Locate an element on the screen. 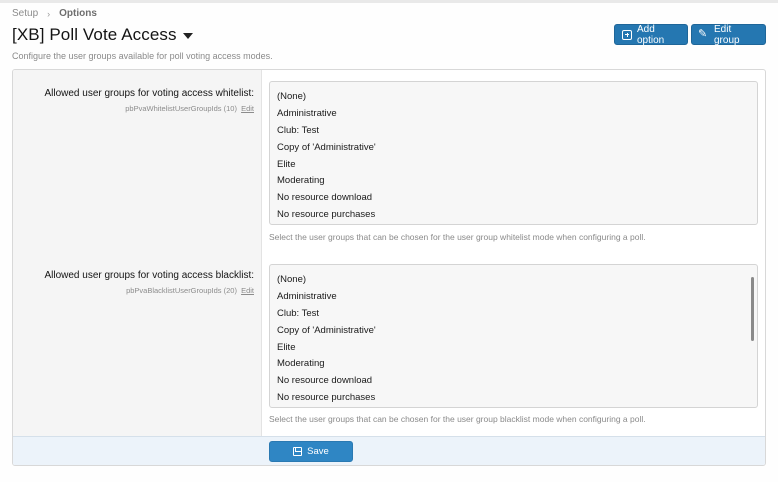 The width and height of the screenshot is (778, 482). blacklist-scrollbar is located at coordinates (752, 309).